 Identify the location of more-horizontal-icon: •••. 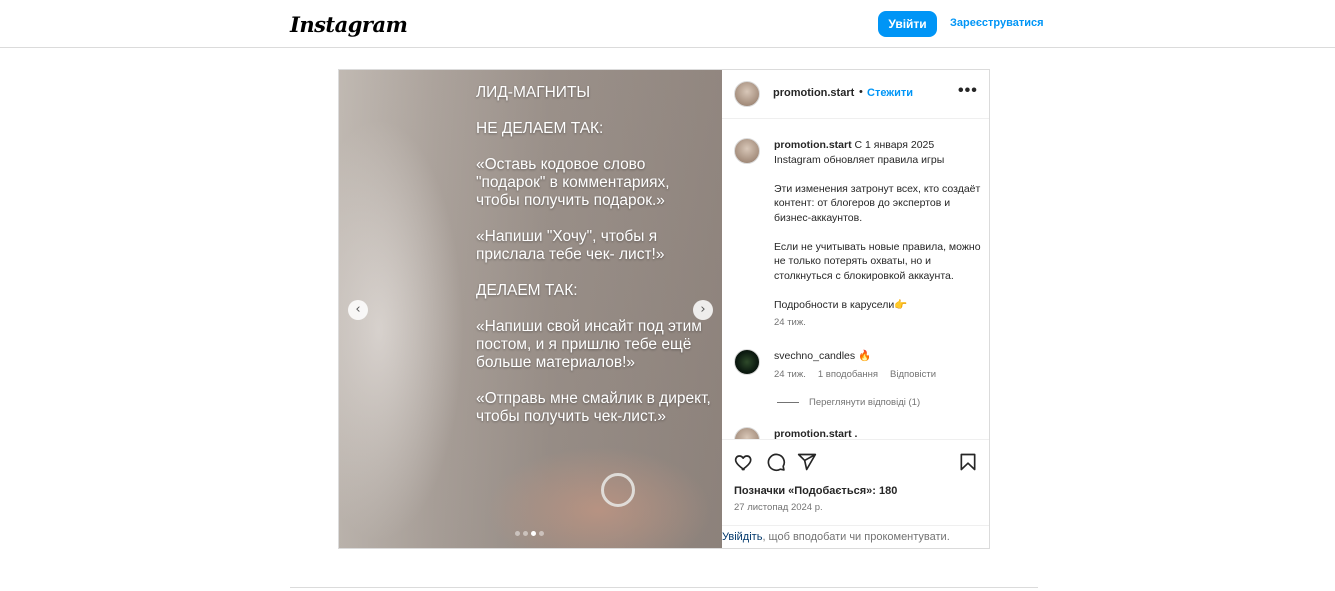
(968, 91).